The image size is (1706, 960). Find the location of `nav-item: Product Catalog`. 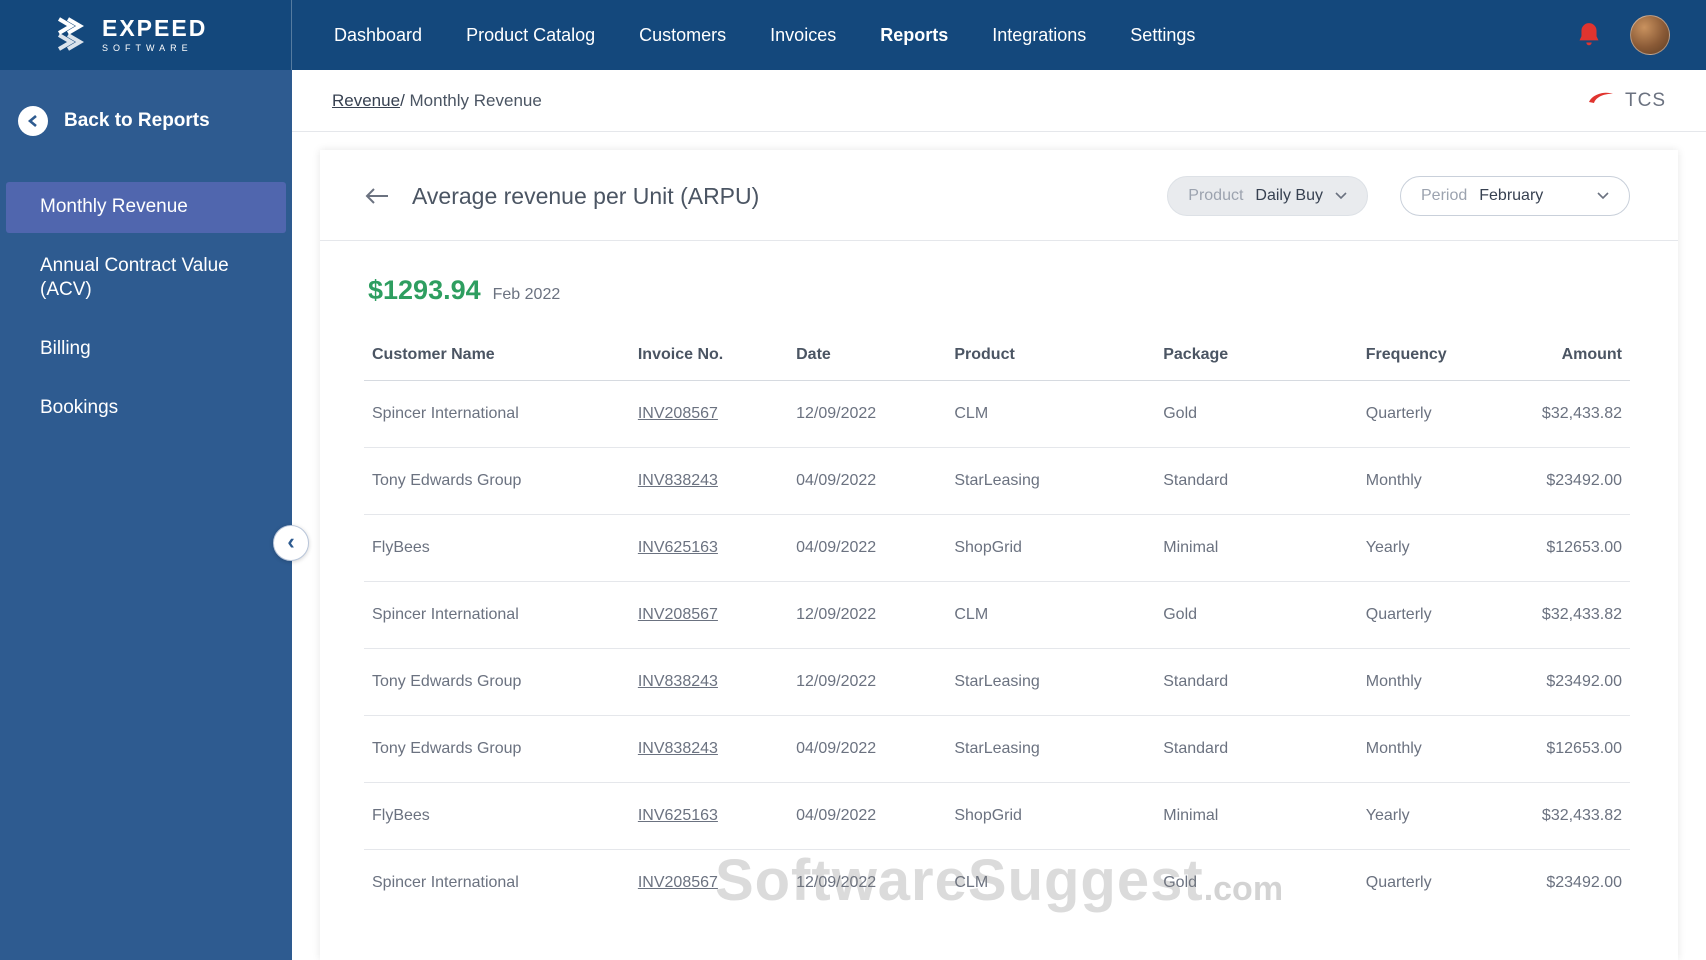

nav-item: Product Catalog is located at coordinates (530, 35).